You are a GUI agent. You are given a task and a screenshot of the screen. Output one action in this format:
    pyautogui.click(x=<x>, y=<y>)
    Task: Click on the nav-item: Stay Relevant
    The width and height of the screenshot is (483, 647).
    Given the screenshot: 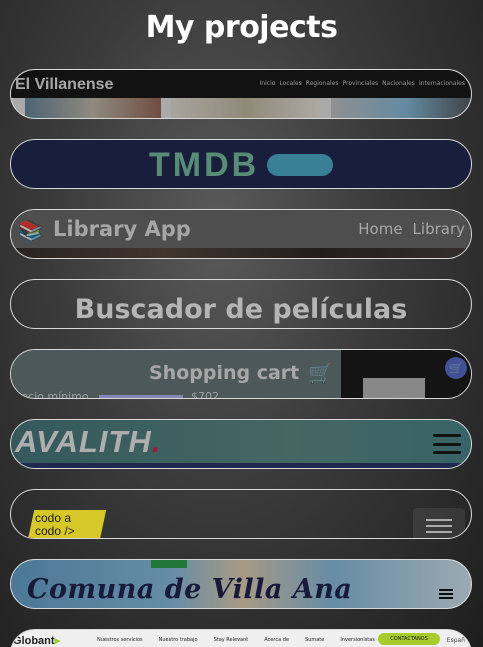 What is the action you would take?
    pyautogui.click(x=231, y=640)
    